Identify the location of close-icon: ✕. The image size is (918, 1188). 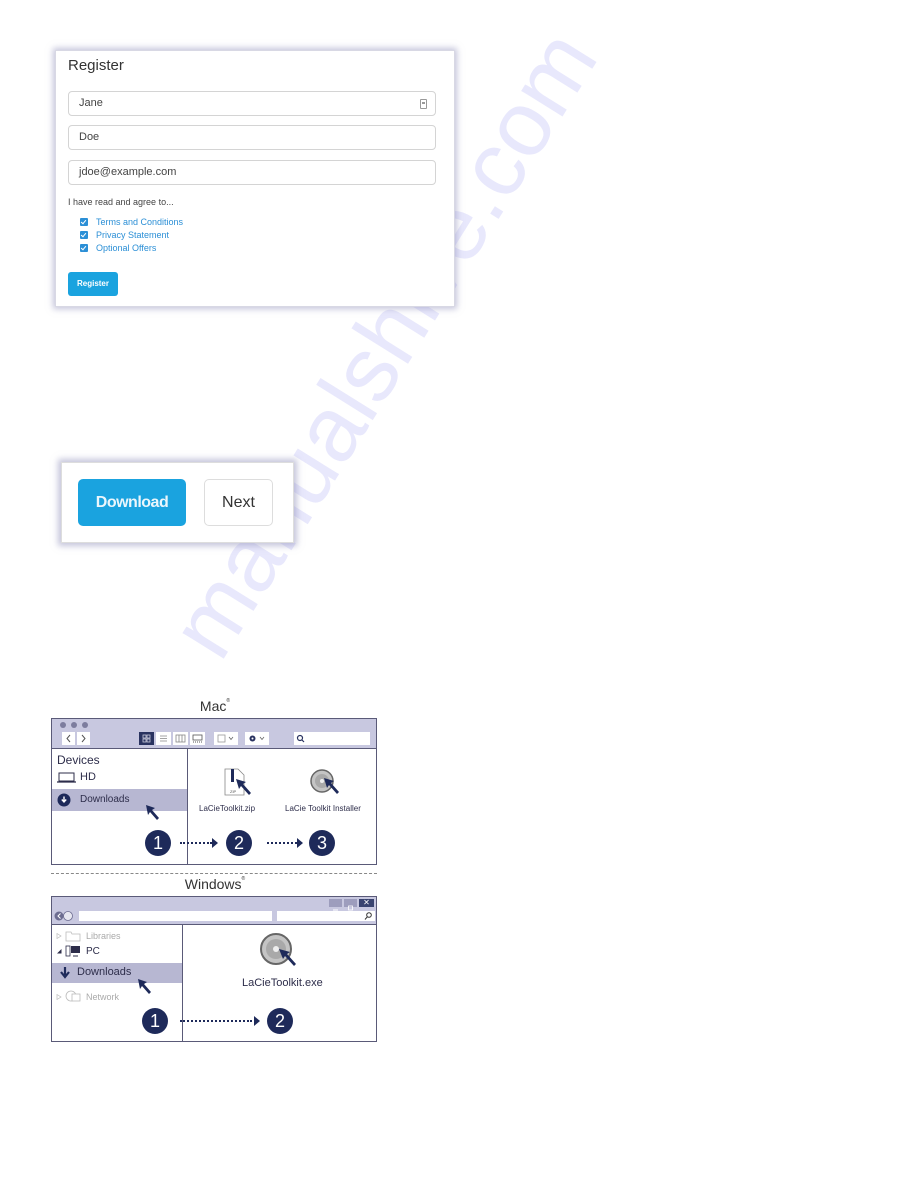
(366, 902).